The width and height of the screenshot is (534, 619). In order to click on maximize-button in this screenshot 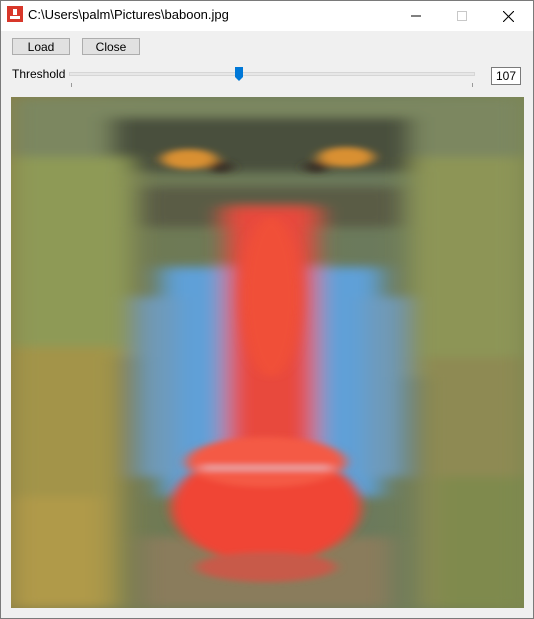, I will do `click(462, 16)`.